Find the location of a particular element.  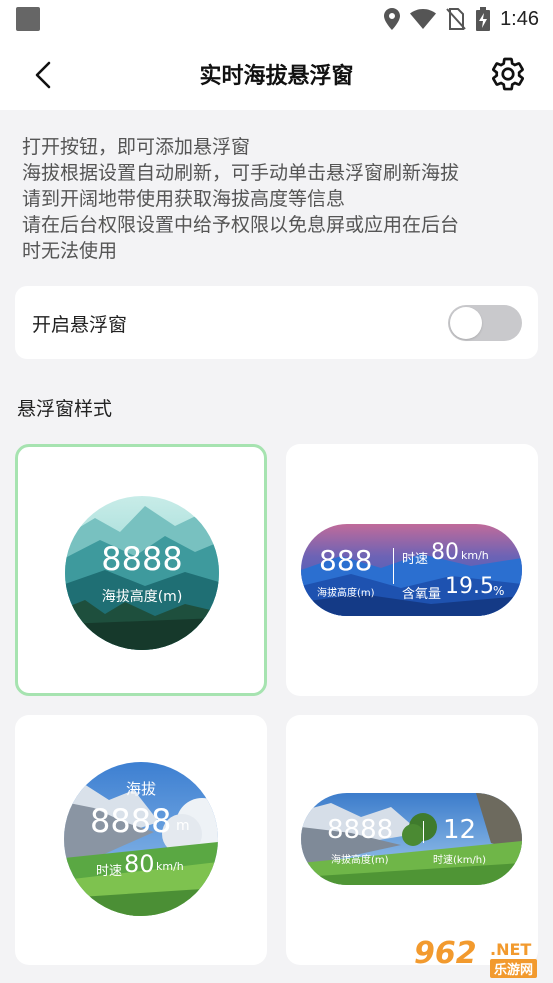

watermark-domain: .NET is located at coordinates (511, 949).